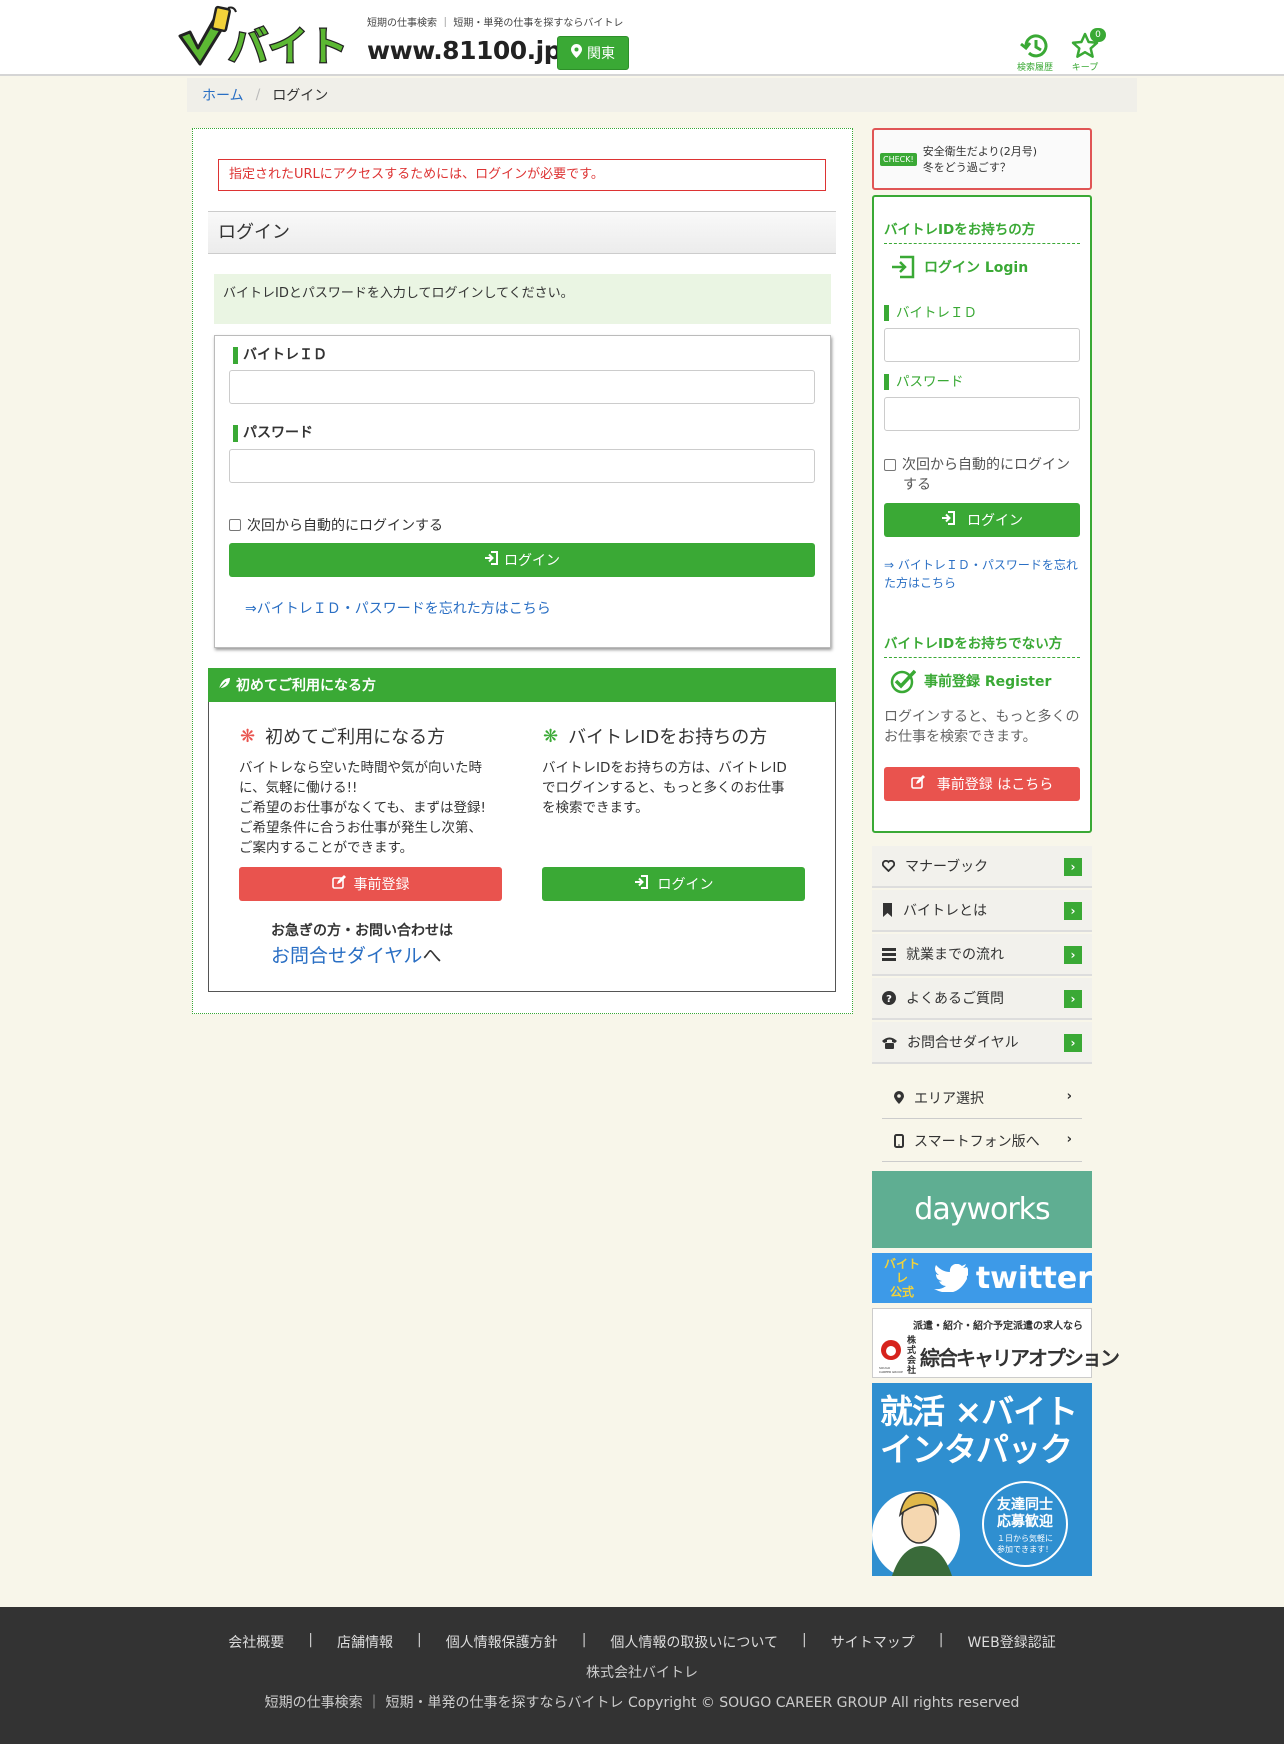 The width and height of the screenshot is (1284, 1744). Describe the element at coordinates (1025, 1524) in the screenshot. I see `intern-badge: 友達同士 応募歓迎 １日から気軽に 参加できます！` at that location.